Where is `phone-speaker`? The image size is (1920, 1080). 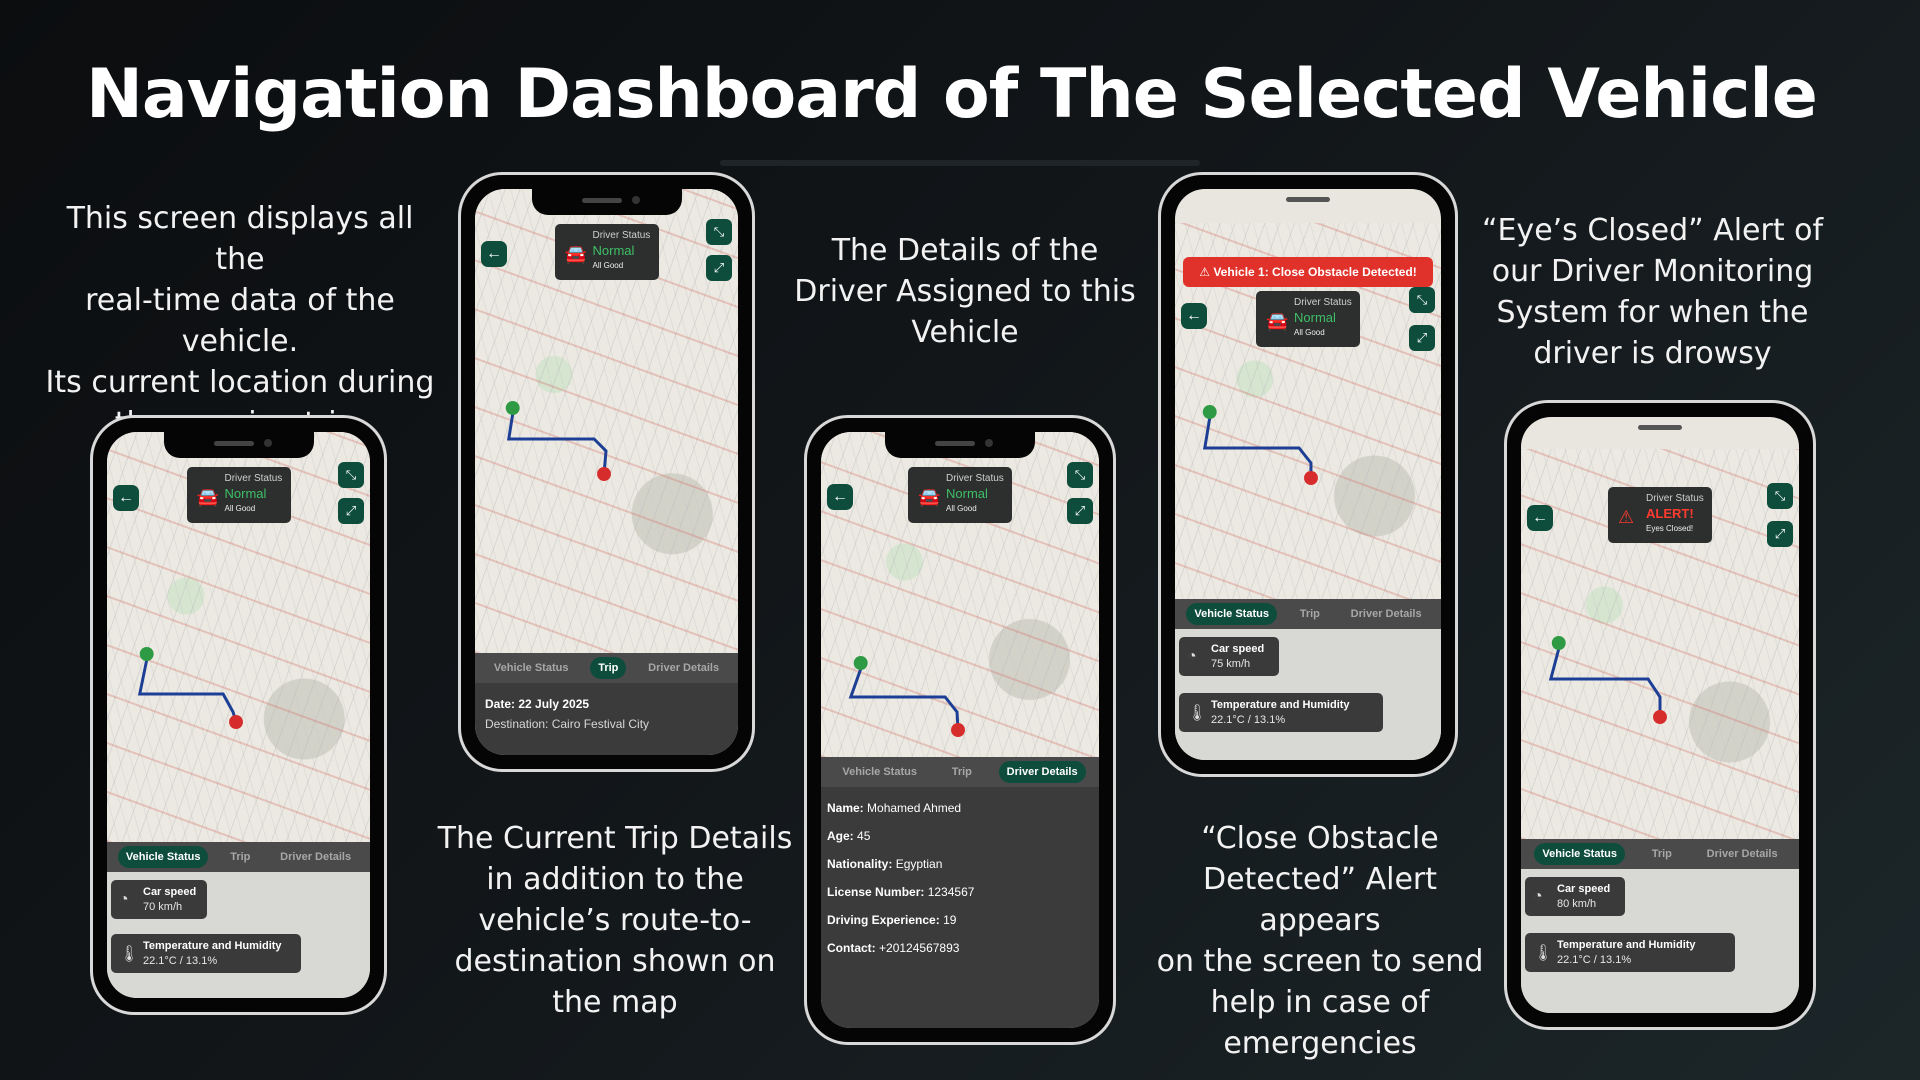
phone-speaker is located at coordinates (1308, 199).